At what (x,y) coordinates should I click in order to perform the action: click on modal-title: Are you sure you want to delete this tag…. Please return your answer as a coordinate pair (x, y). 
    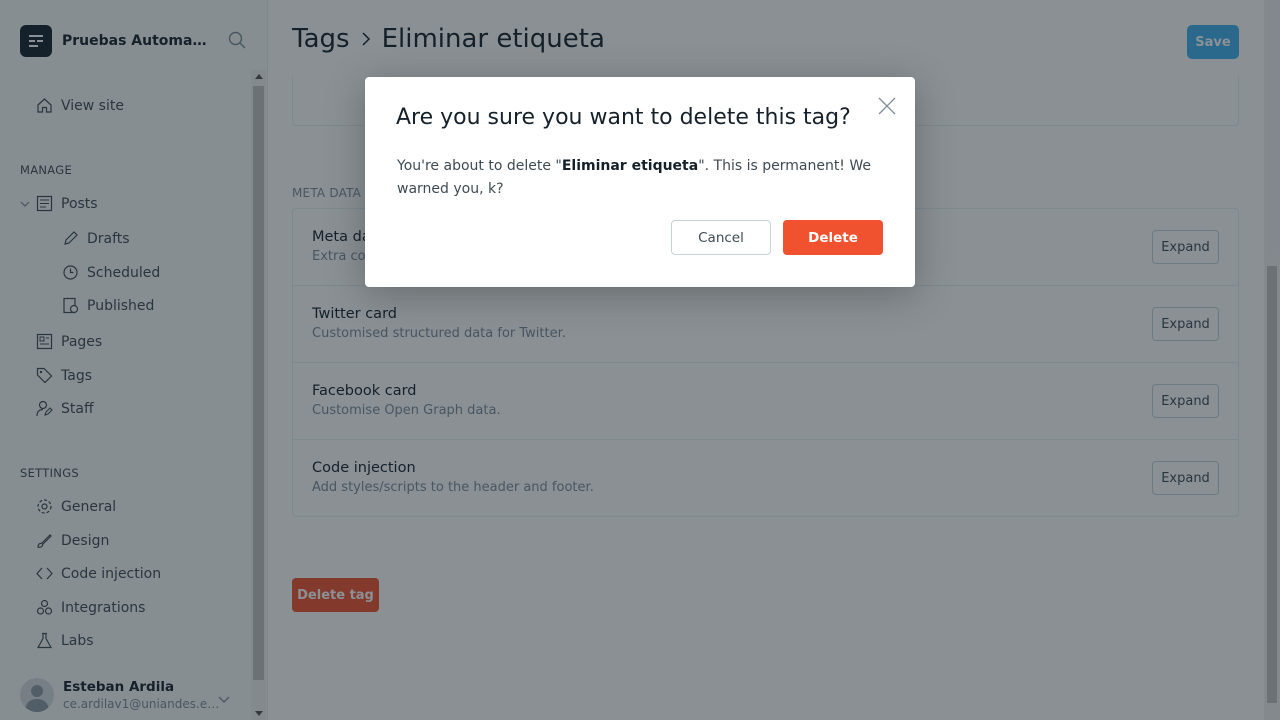
    Looking at the image, I should click on (623, 117).